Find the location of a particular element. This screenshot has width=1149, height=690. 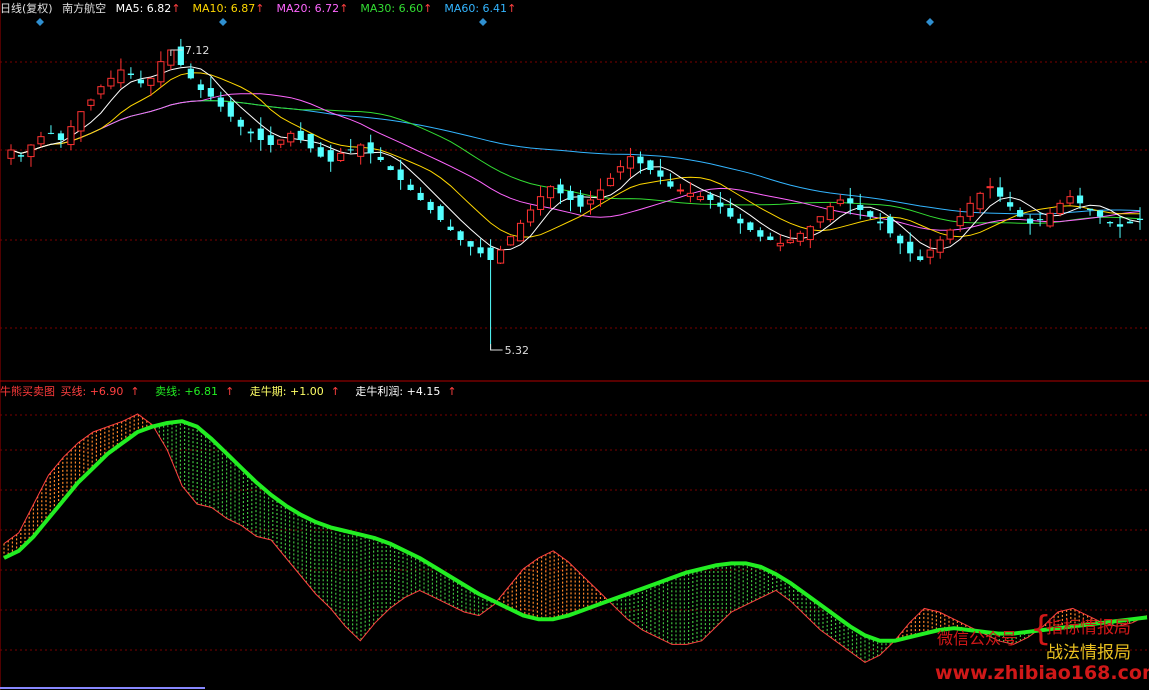

low-marker-label: 5.32 is located at coordinates (517, 350).